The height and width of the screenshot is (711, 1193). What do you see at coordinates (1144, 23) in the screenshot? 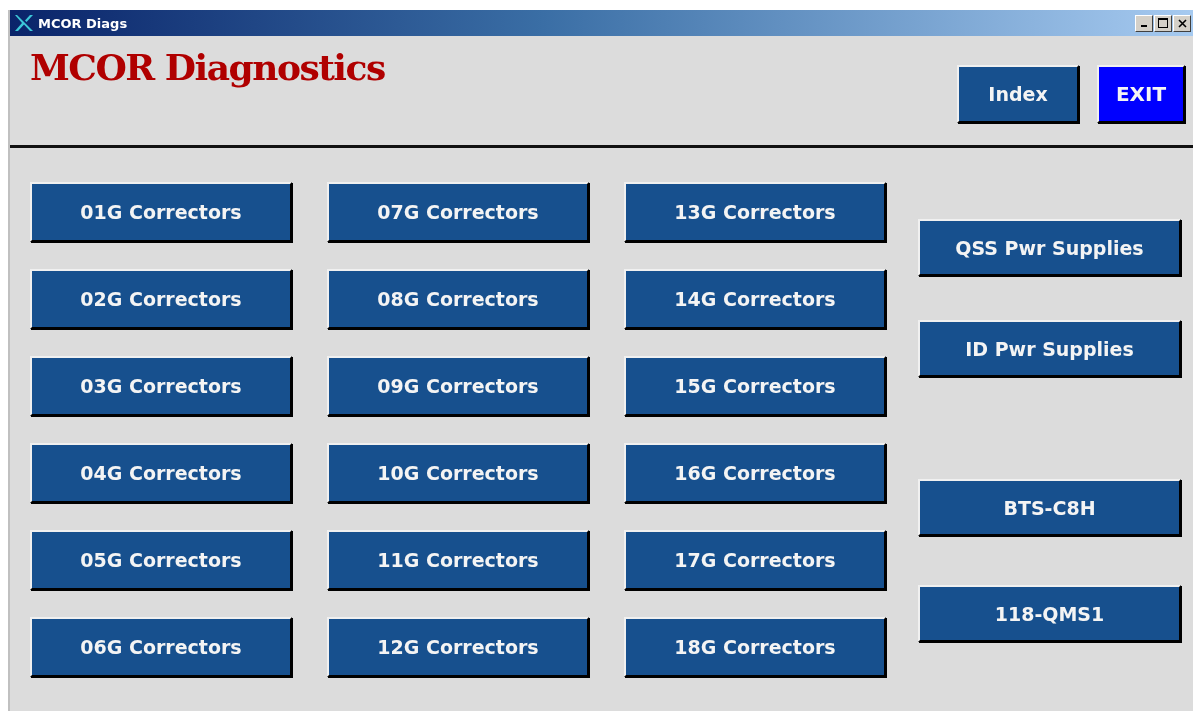
I see `minimize-button` at bounding box center [1144, 23].